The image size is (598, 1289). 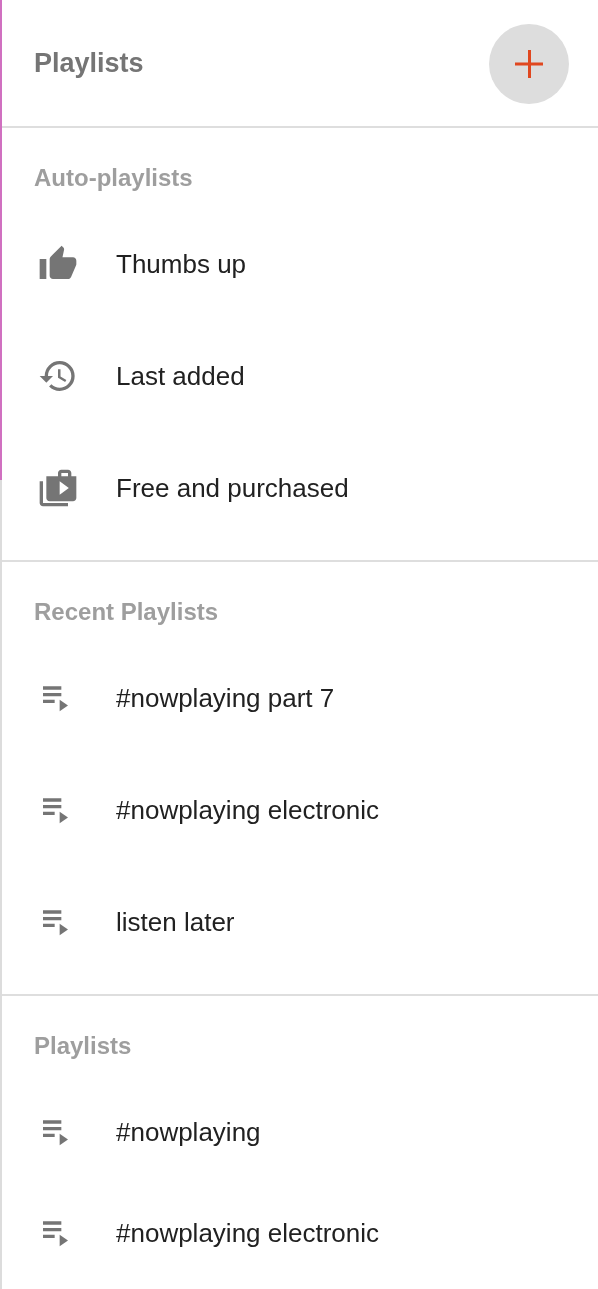 I want to click on playlist-item: Thumbs up, so click(x=300, y=264).